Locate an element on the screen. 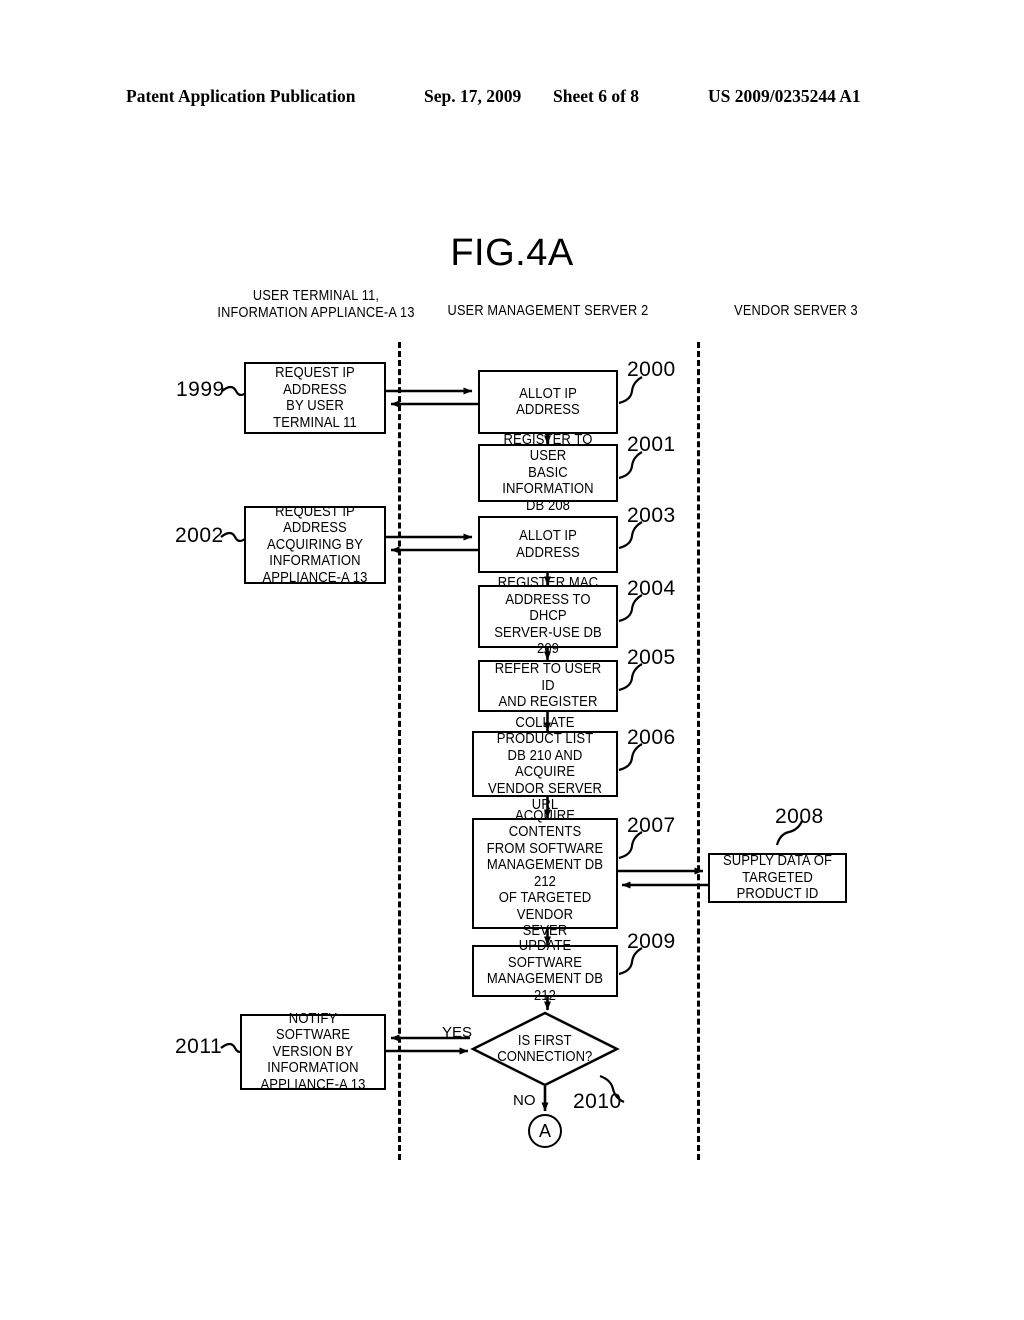 This screenshot has width=1024, height=1320. node-refer-to-user-id-and-register: REFER TO USER ID AND REGISTER is located at coordinates (548, 686).